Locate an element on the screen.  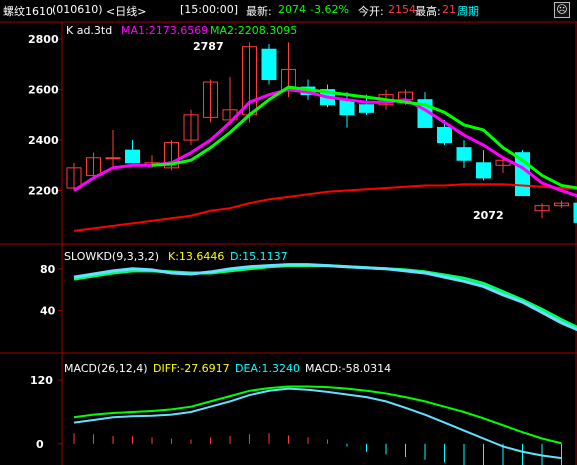
y-tick-label: 80 is located at coordinates (48, 269).